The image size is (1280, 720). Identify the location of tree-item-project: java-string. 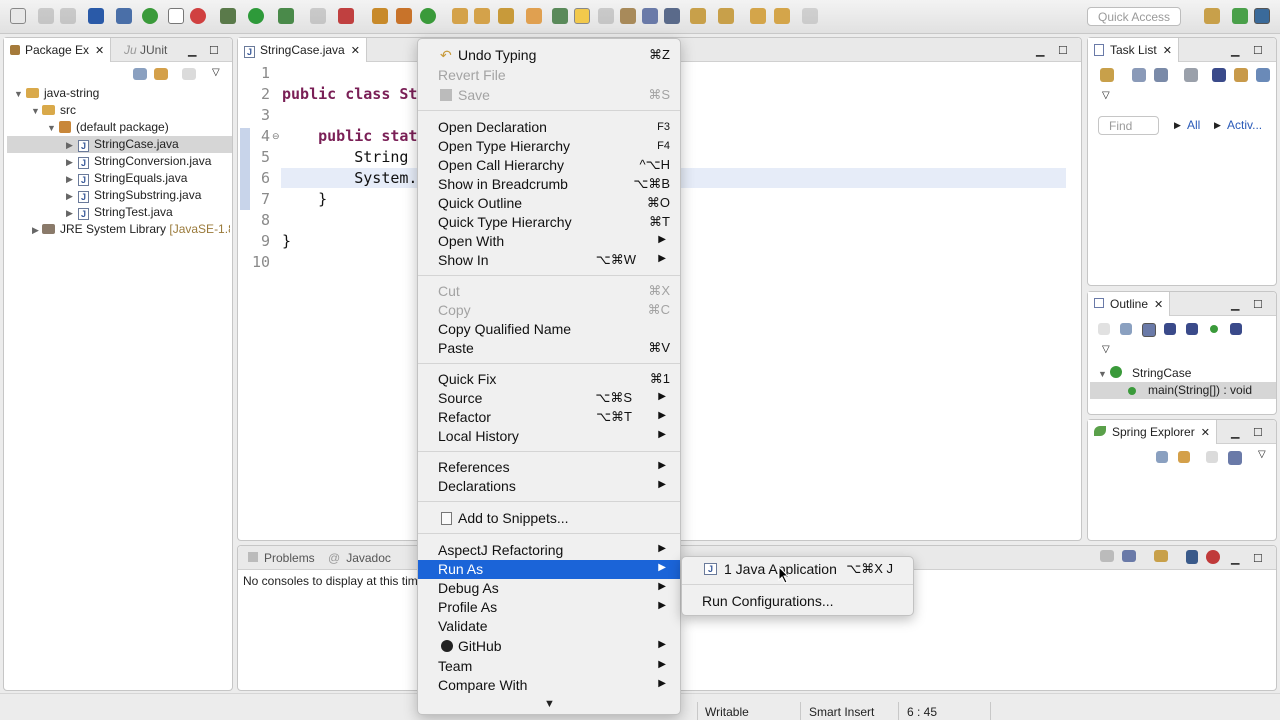
(62, 93).